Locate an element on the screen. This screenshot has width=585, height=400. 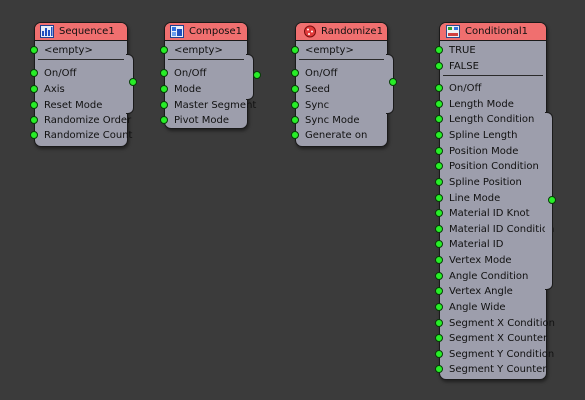
conditional-input-angle-condition: Angle Condition is located at coordinates (488, 276).